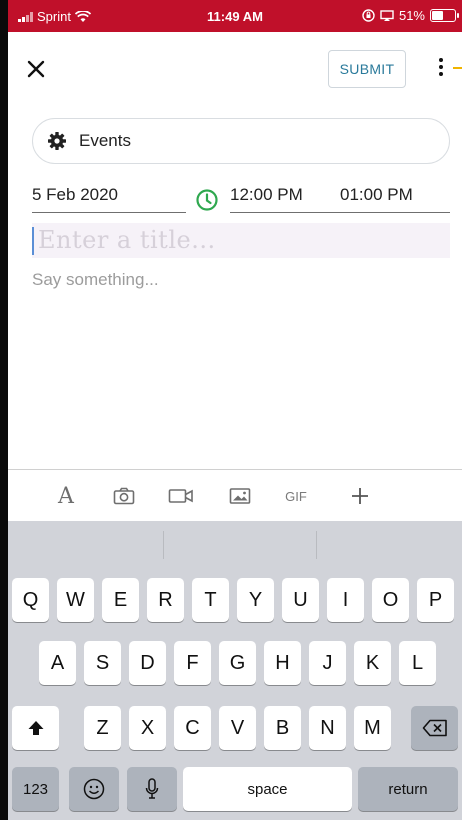 The height and width of the screenshot is (820, 462). I want to click on key-b: B, so click(282, 728).